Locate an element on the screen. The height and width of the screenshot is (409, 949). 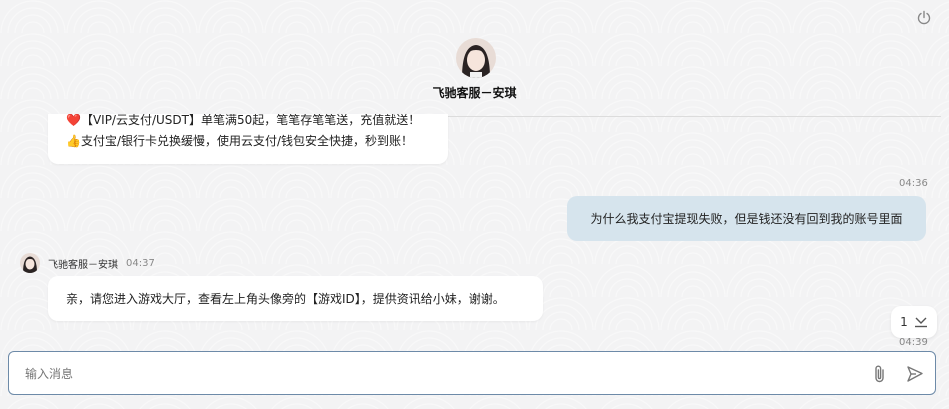
reply-sender-row: 飞驰客服－安琪 04:37 is located at coordinates (87, 263).